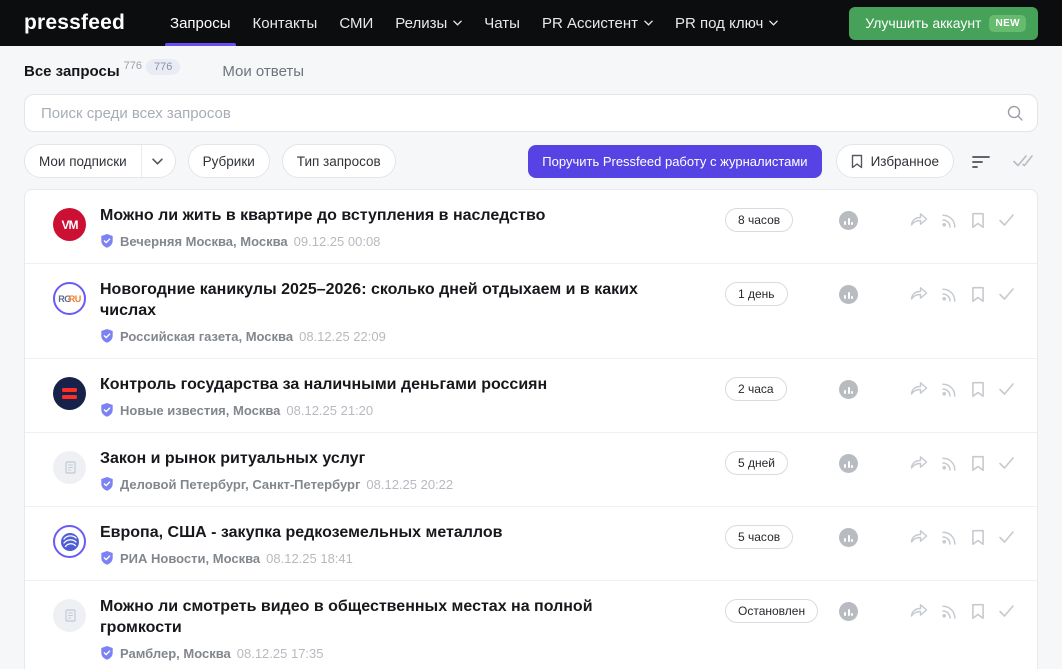  I want to click on request-datetime: 08.12.25 20:22, so click(410, 484).